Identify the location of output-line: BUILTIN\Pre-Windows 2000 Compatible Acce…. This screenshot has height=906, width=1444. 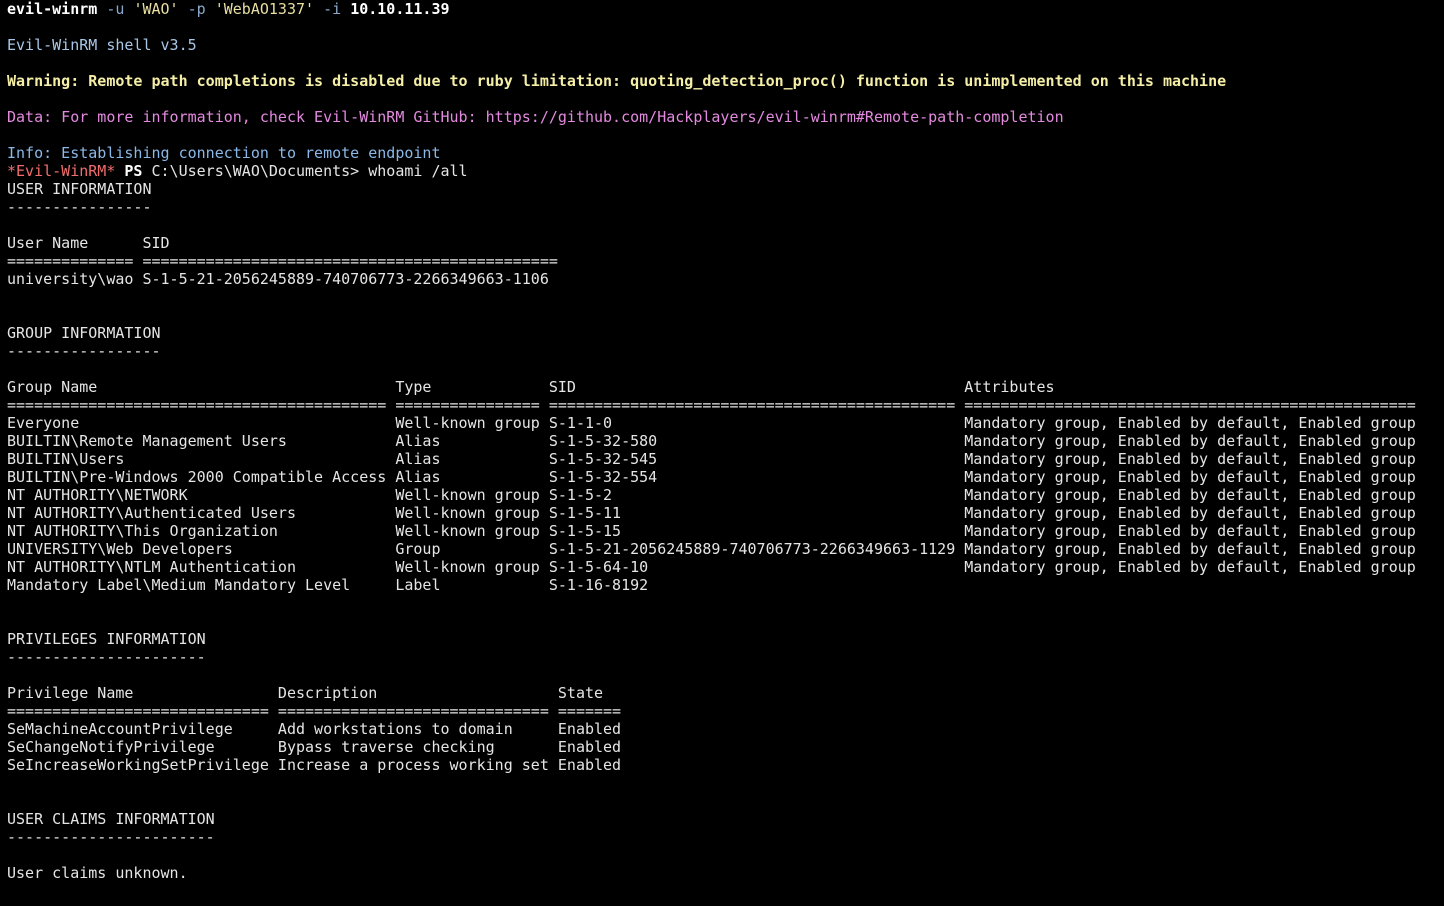
(711, 477).